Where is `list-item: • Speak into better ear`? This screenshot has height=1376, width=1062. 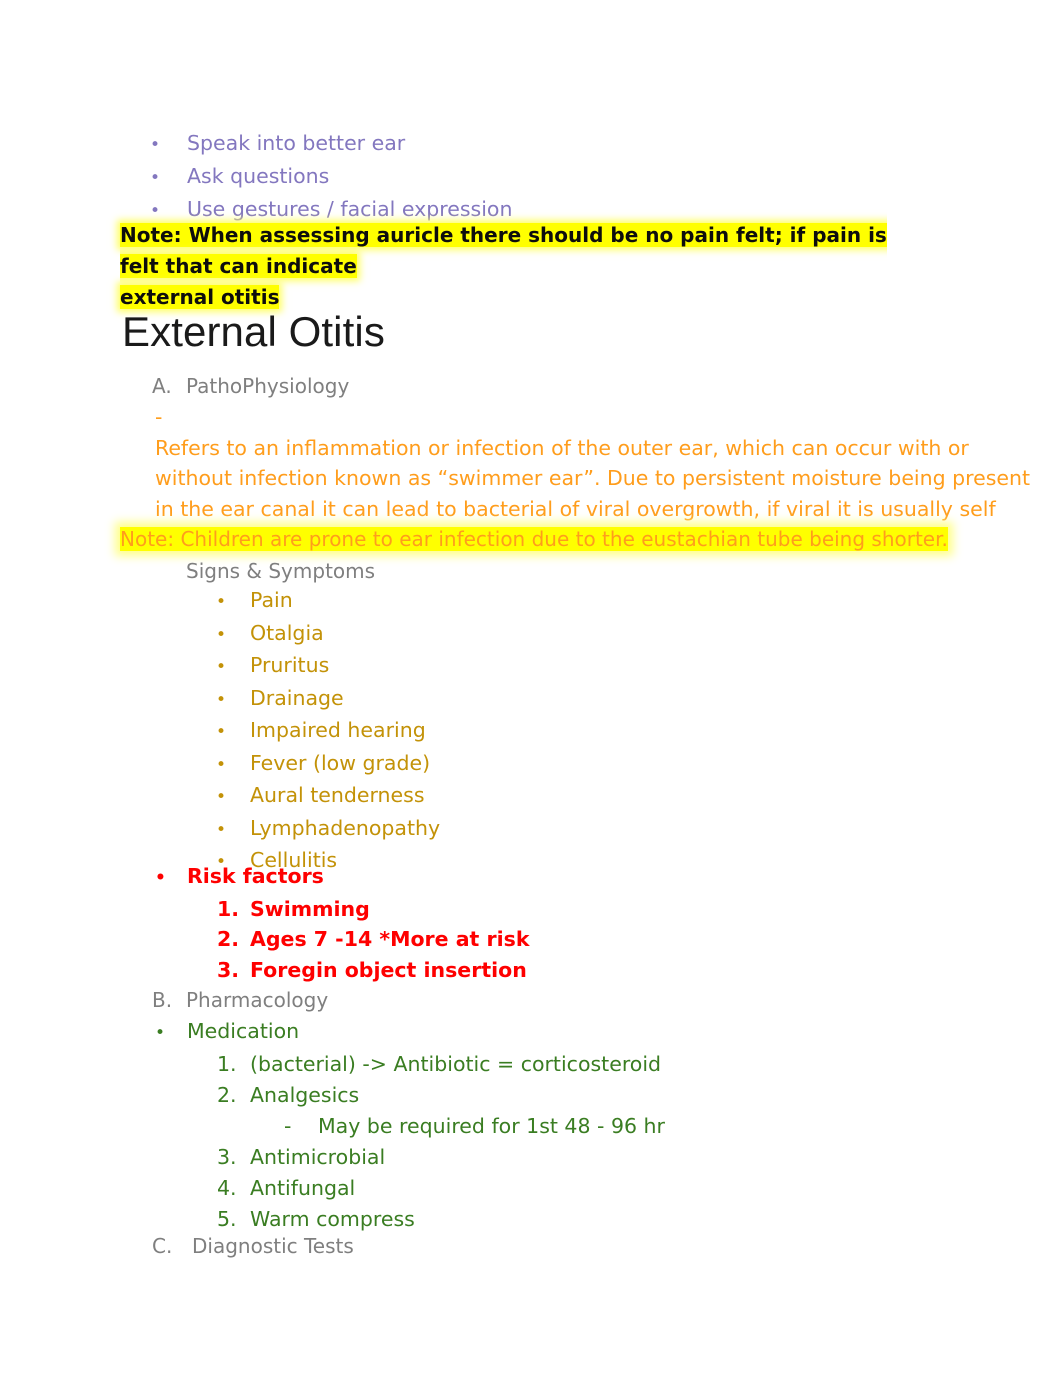
list-item: • Speak into better ear is located at coordinates (531, 144).